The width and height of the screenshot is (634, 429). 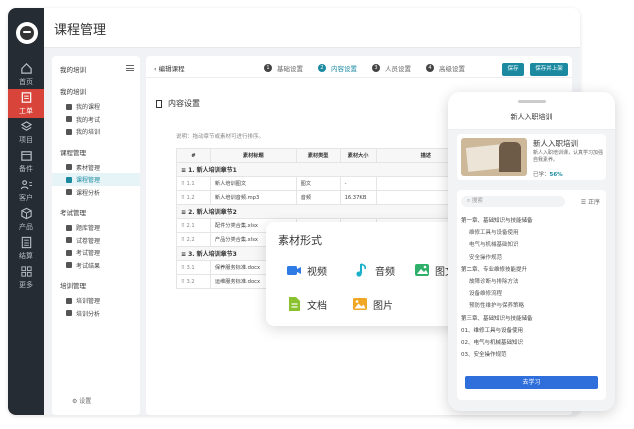 What do you see at coordinates (96, 227) in the screenshot?
I see `nav-item: 题库管理` at bounding box center [96, 227].